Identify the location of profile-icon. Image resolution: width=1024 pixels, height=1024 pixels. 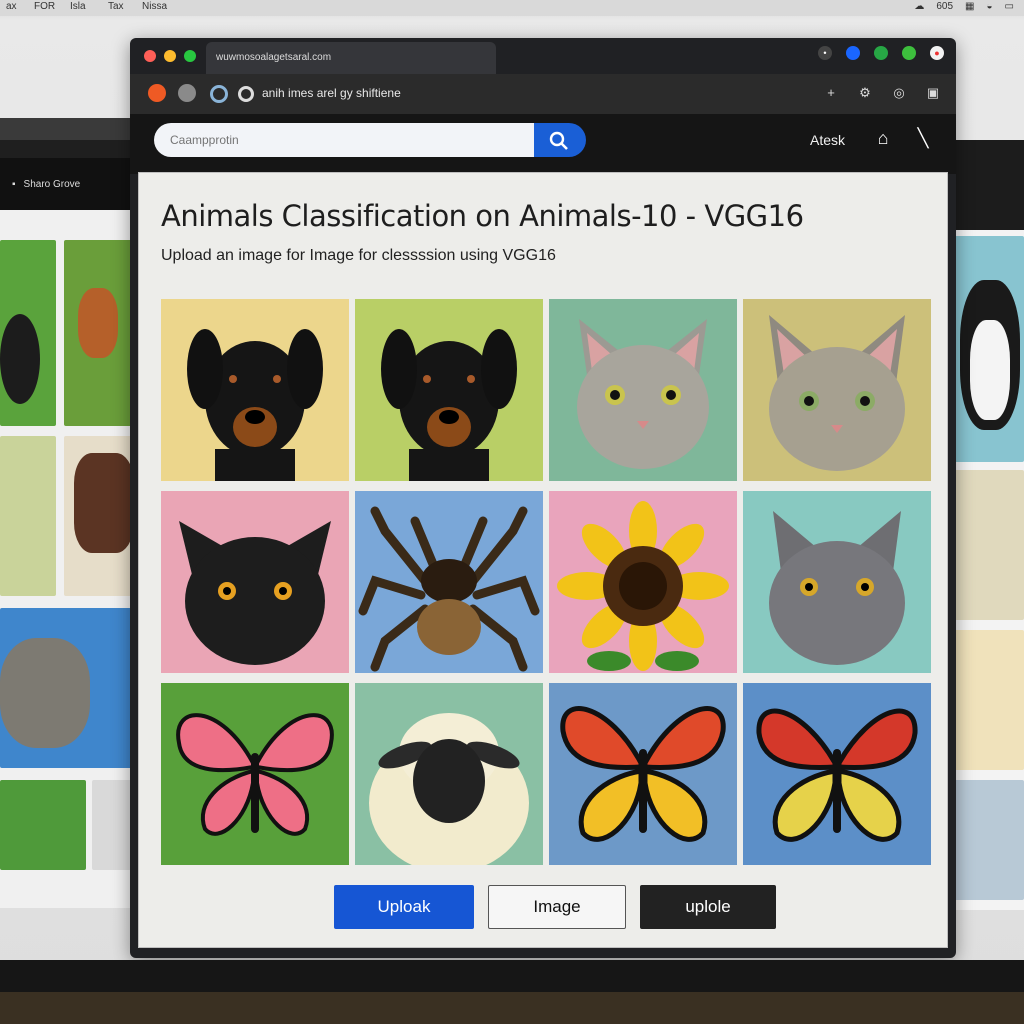
(853, 53).